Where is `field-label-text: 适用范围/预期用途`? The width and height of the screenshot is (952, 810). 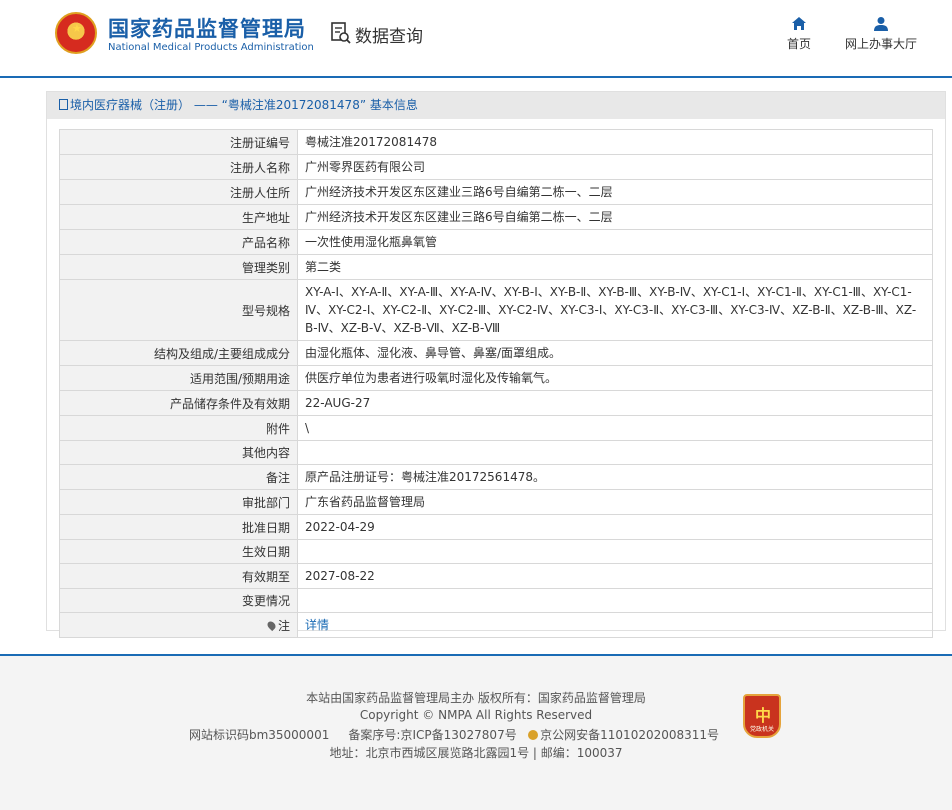
field-label-text: 适用范围/预期用途 is located at coordinates (239, 378).